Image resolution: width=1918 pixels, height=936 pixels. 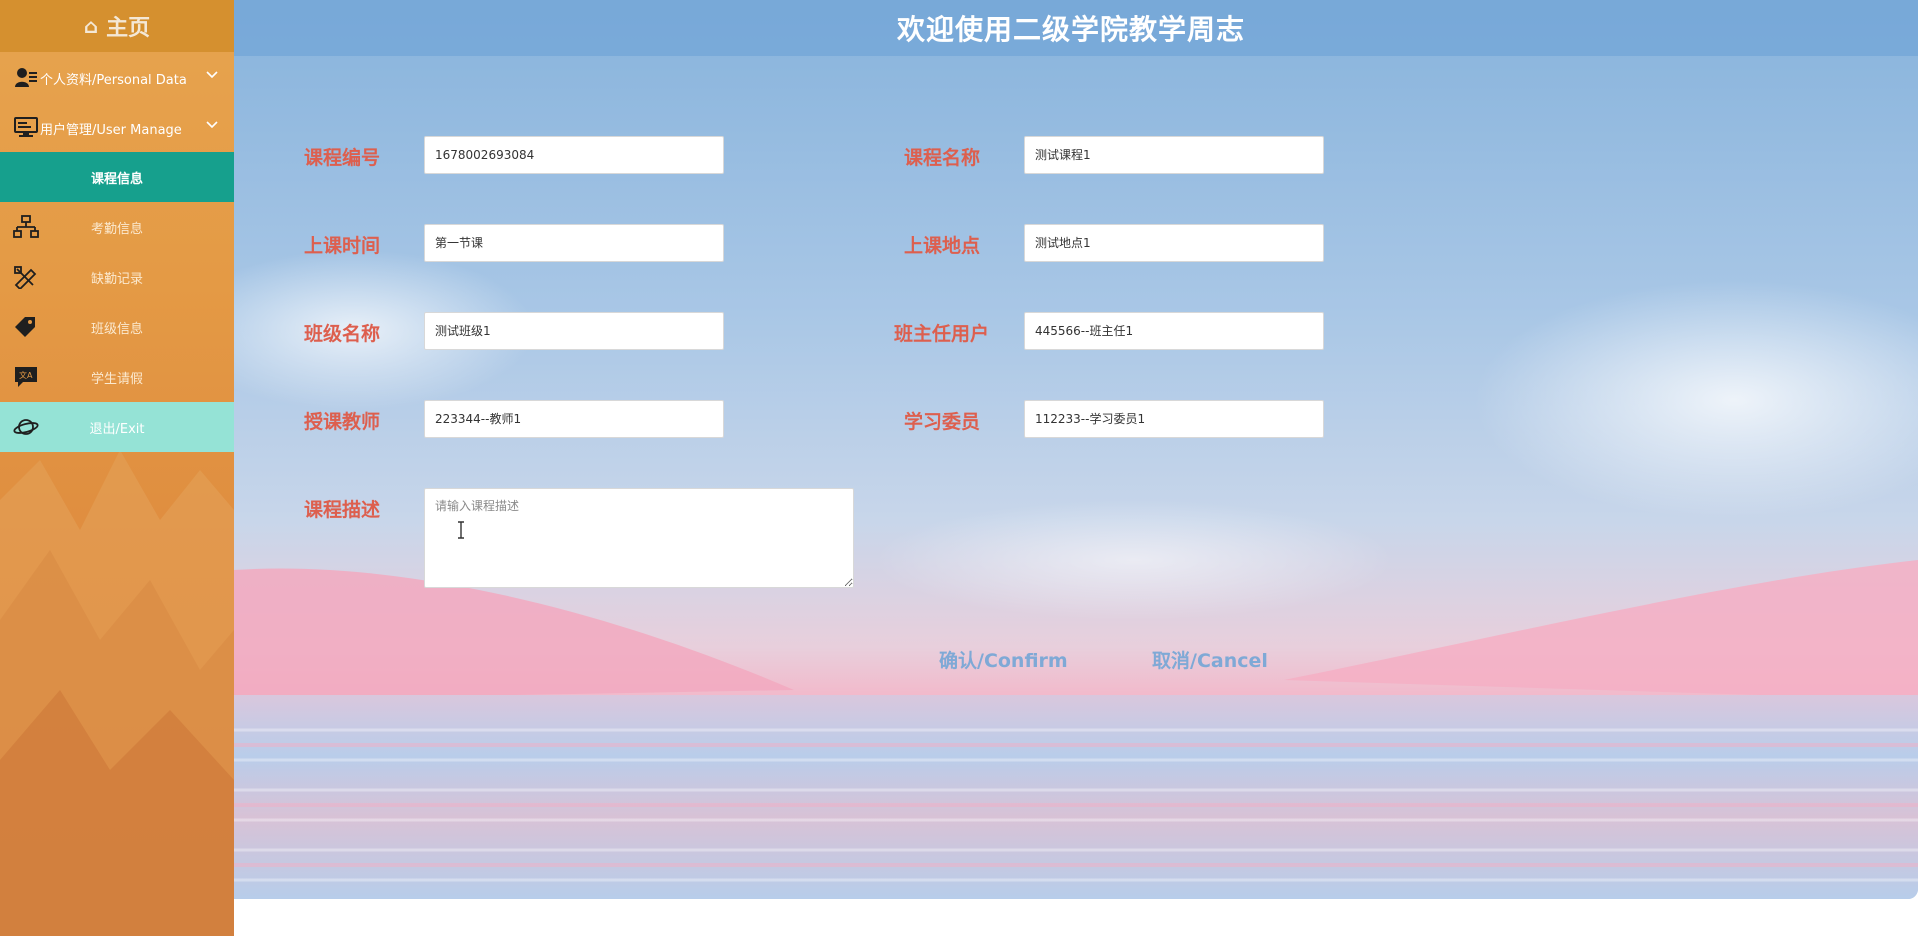 What do you see at coordinates (1174, 243) in the screenshot?
I see `class-place-field: 测试地点1` at bounding box center [1174, 243].